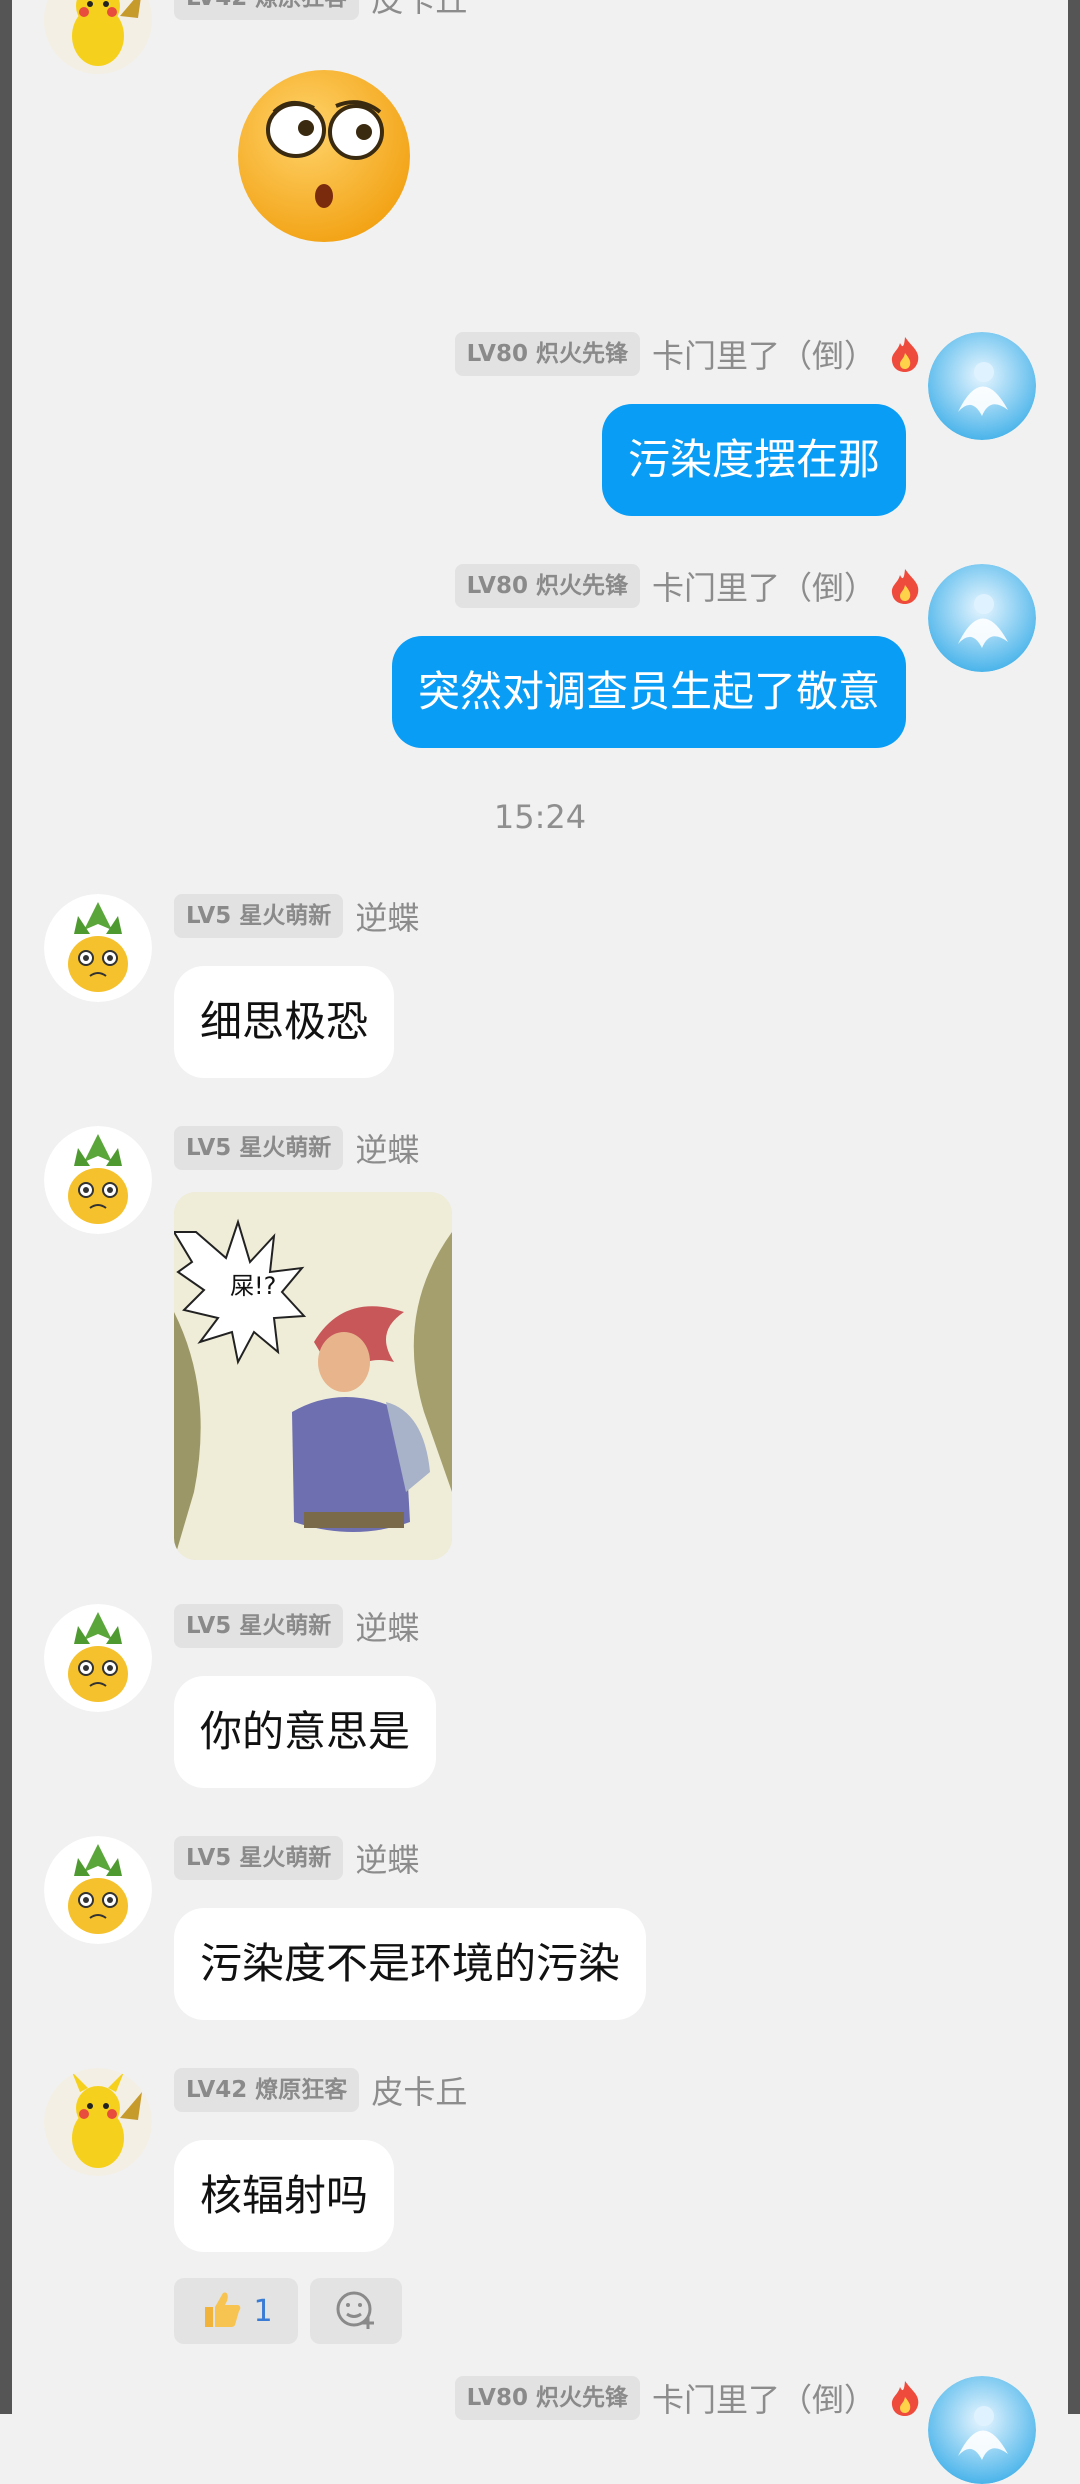 The width and height of the screenshot is (1080, 2484). What do you see at coordinates (263, 2311) in the screenshot?
I see `reaction-count: 1` at bounding box center [263, 2311].